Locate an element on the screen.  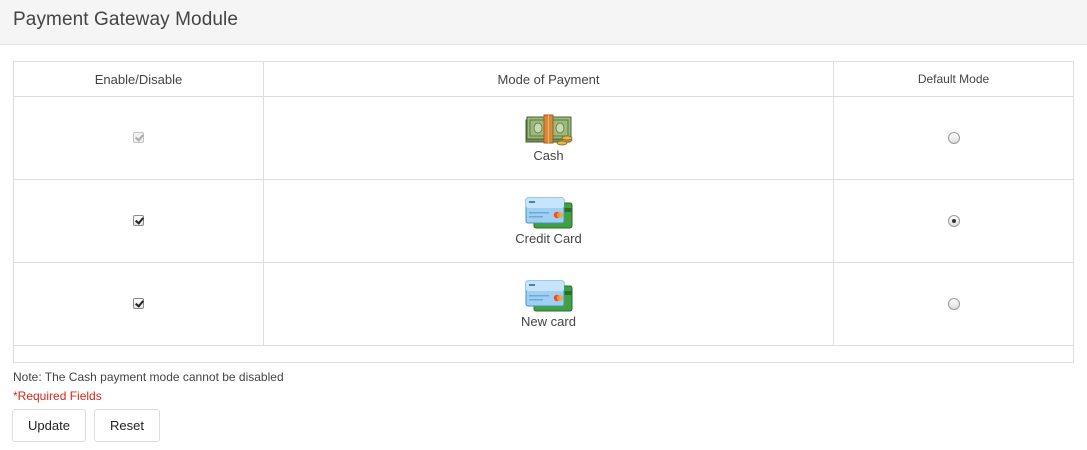
enable-checkbox-cash is located at coordinates (138, 138).